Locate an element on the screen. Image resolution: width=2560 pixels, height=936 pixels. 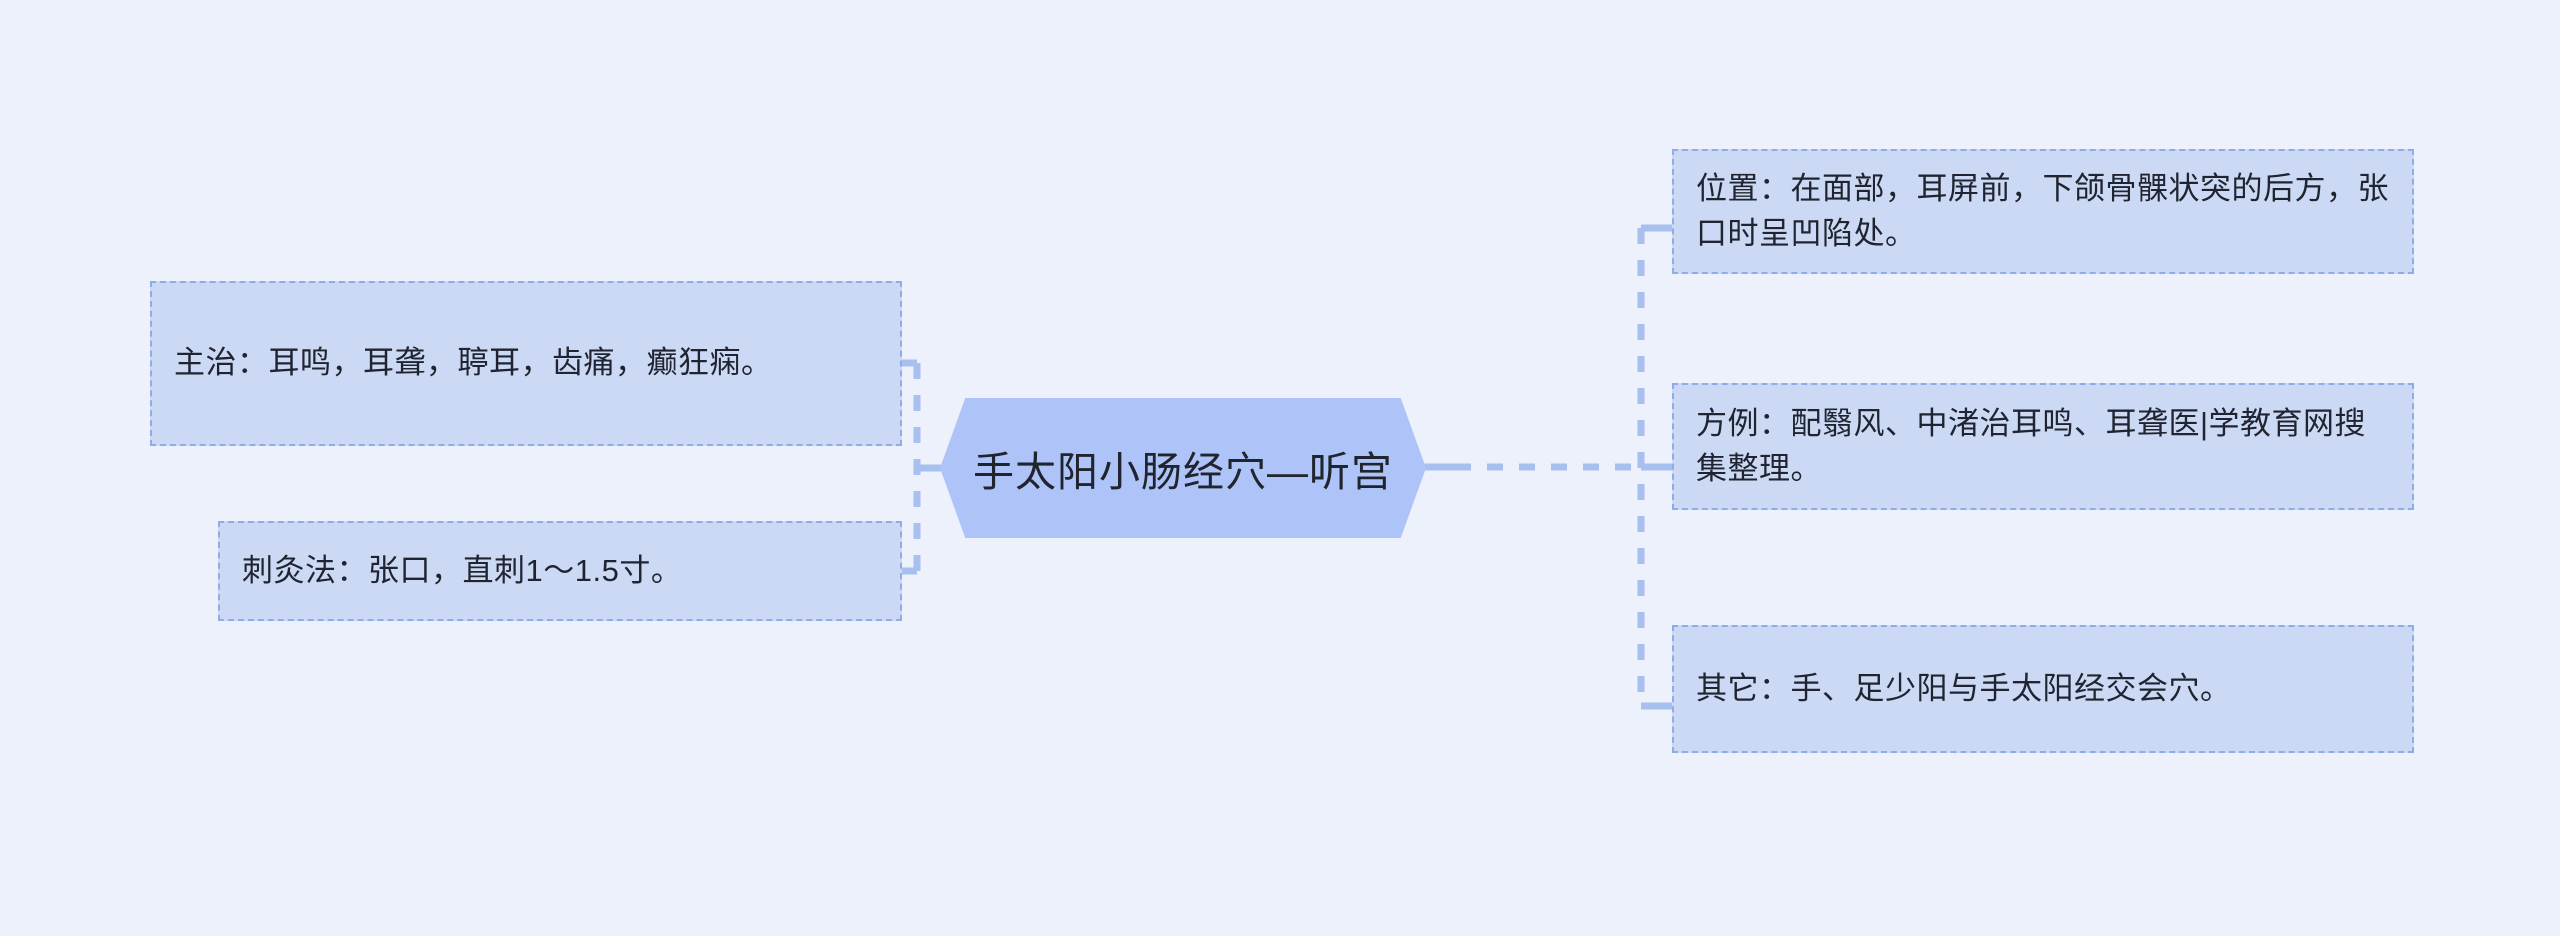
leaf-node-weizhi: 位置：在面部，耳屏前，下颌骨髁状突的后方，张口时呈凹陷处。 is located at coordinates (2043, 211).